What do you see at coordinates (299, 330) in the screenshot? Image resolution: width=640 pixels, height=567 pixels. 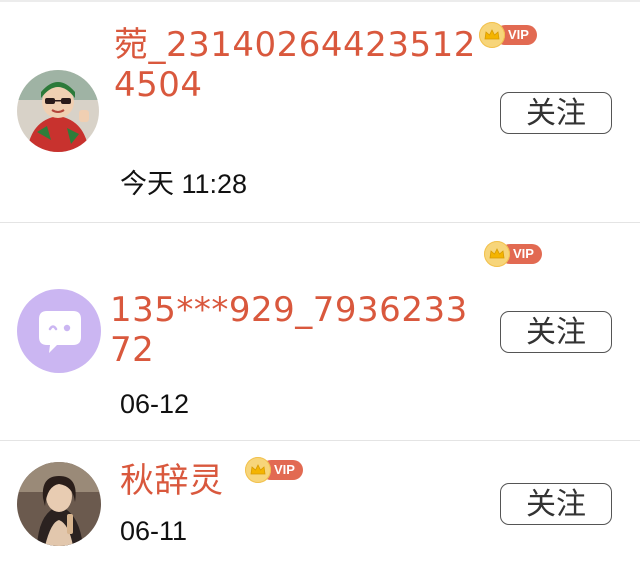 I see `username: 135***929_793623372` at bounding box center [299, 330].